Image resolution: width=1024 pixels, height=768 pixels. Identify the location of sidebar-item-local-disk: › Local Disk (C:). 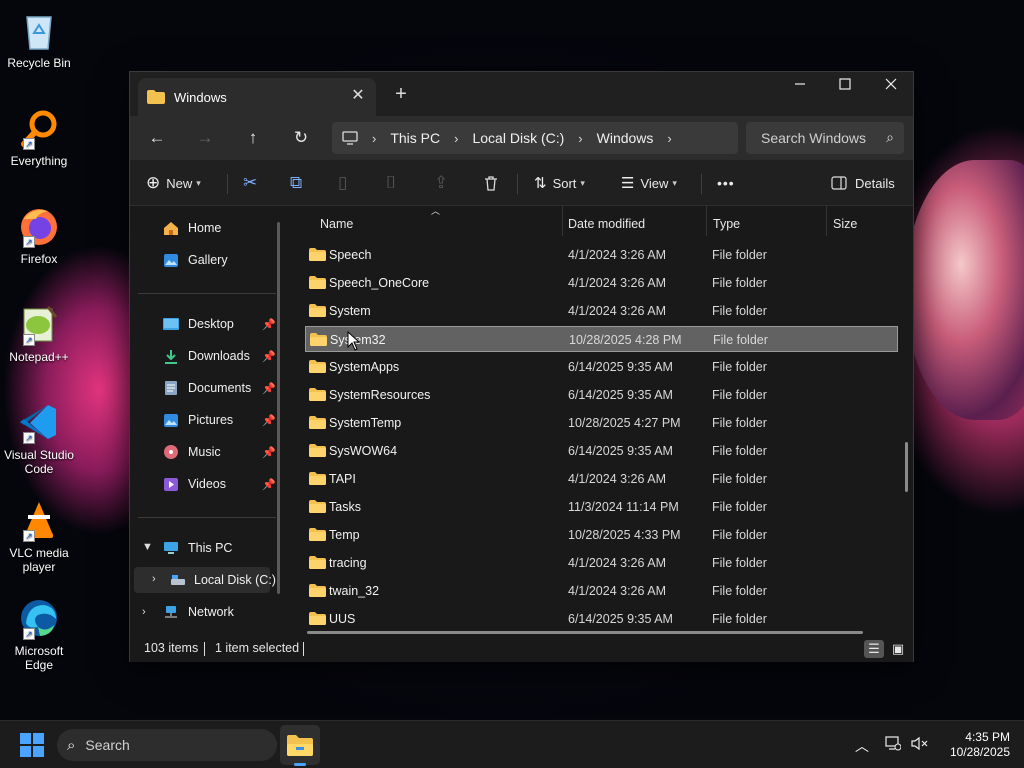
(205, 580).